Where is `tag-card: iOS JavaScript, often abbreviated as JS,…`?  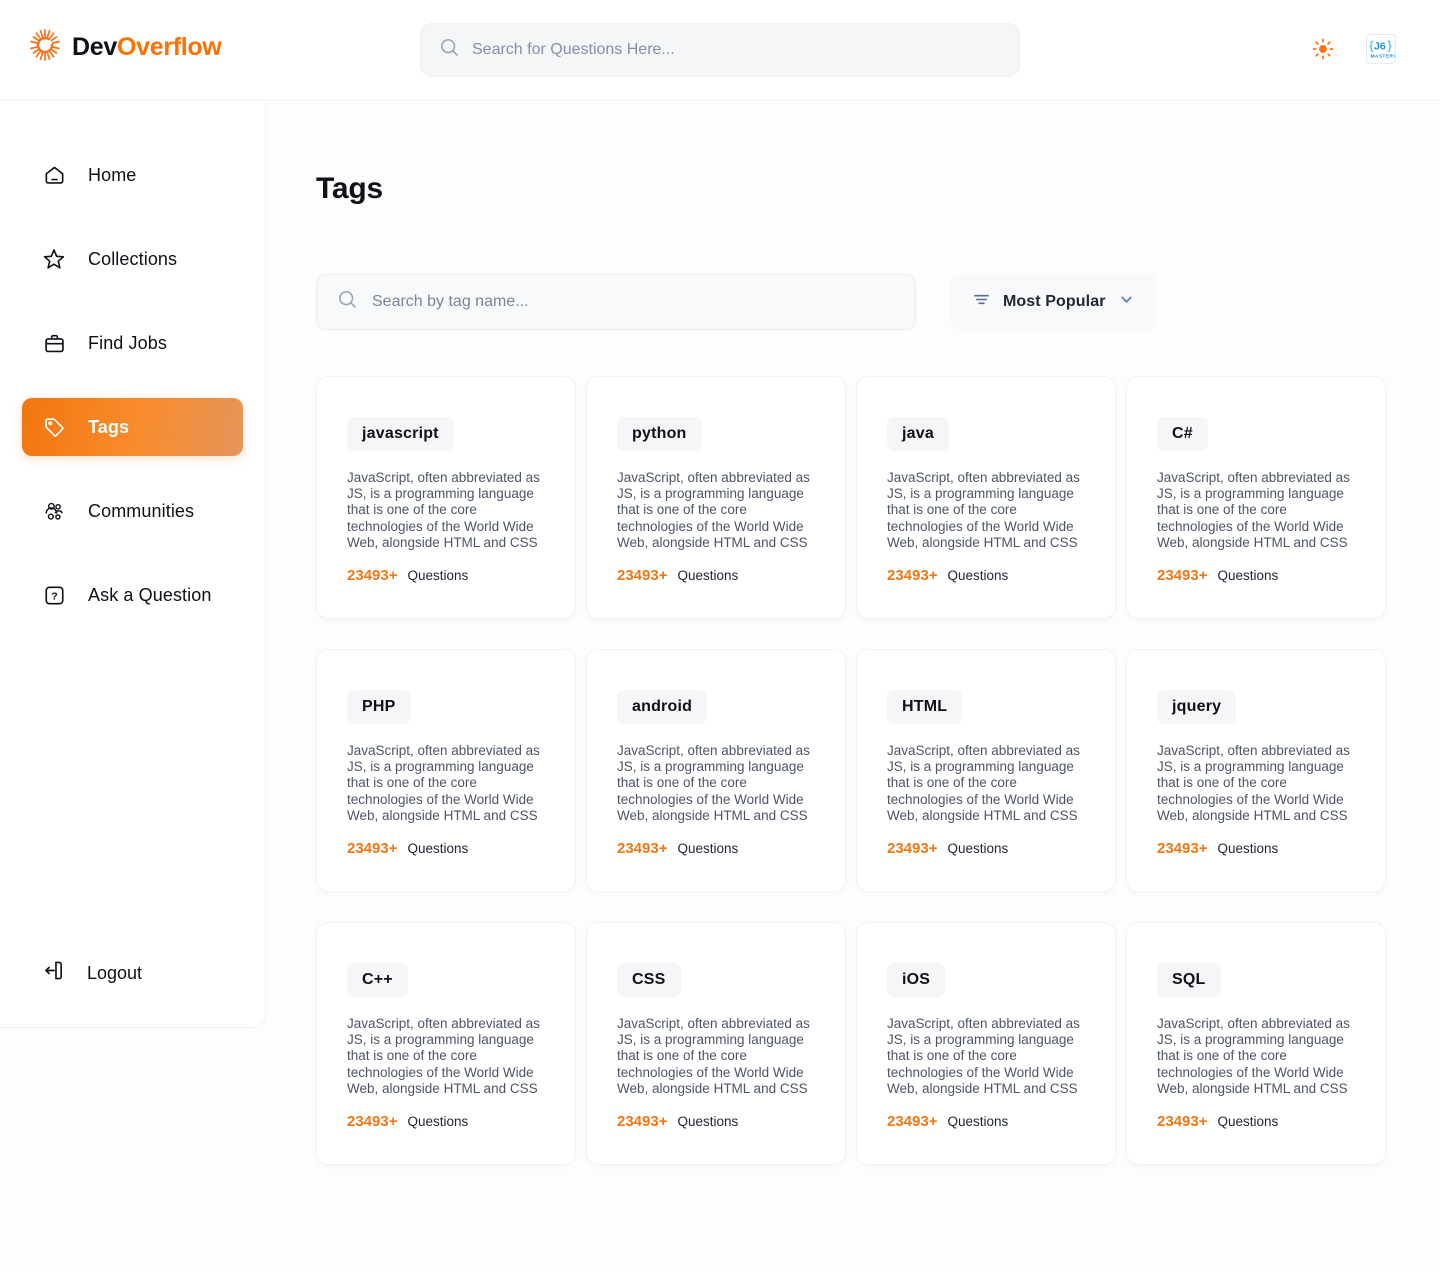
tag-card: iOS JavaScript, often abbreviated as JS,… is located at coordinates (986, 1043).